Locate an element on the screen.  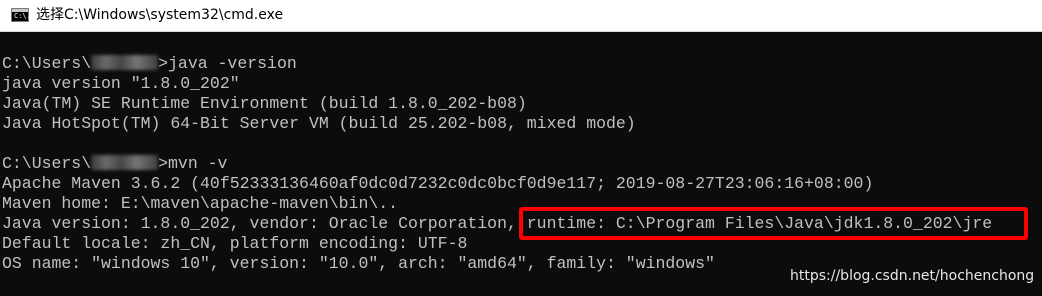
cmd-icon-label: C:\. is located at coordinates (22, 16).